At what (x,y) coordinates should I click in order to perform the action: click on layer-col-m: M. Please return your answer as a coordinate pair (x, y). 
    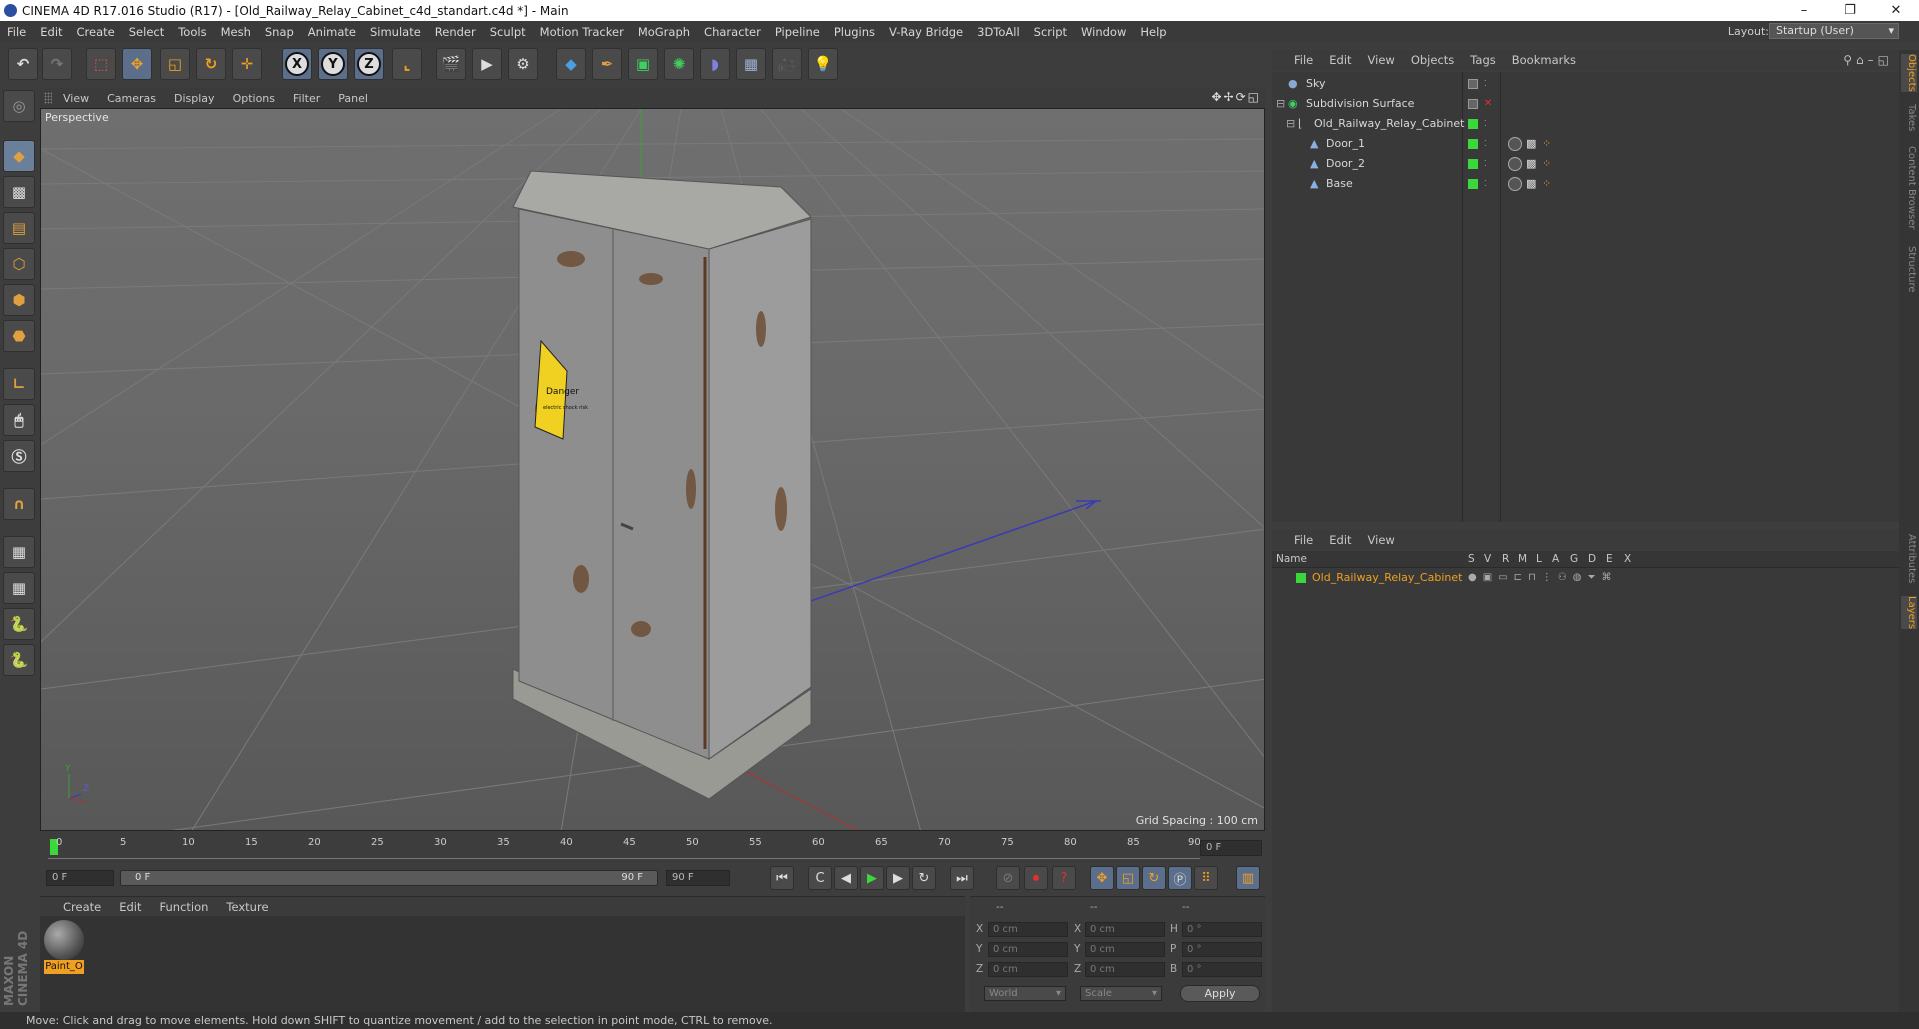
    Looking at the image, I should click on (1522, 559).